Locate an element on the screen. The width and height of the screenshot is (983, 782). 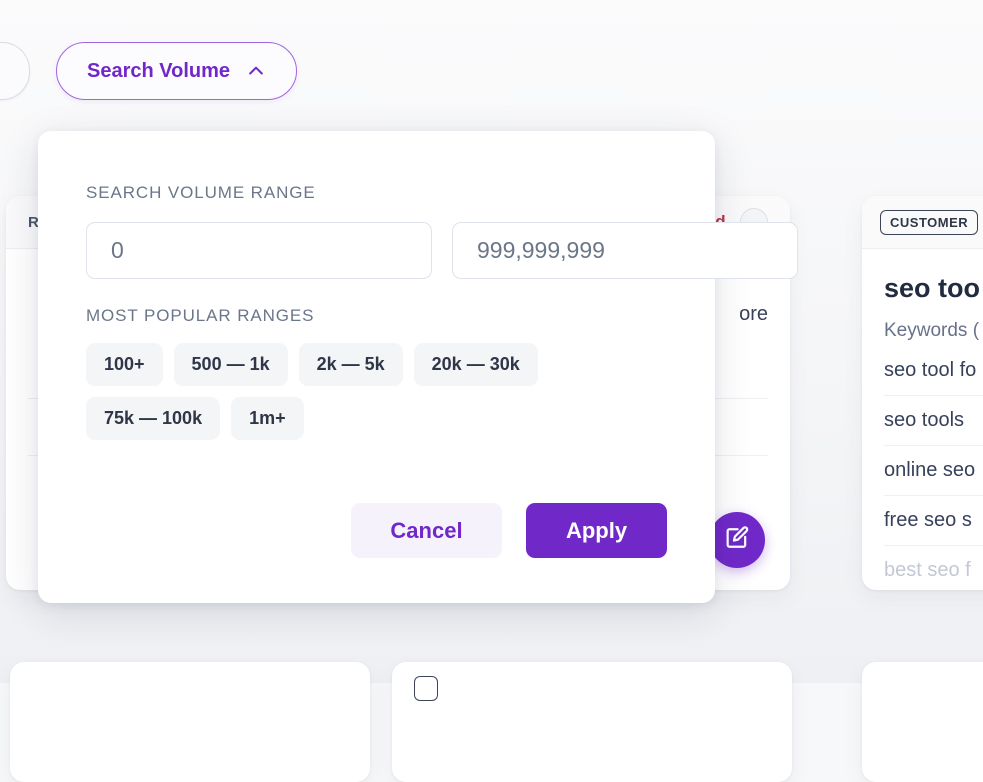
filter-pill-clipped is located at coordinates (15, 71).